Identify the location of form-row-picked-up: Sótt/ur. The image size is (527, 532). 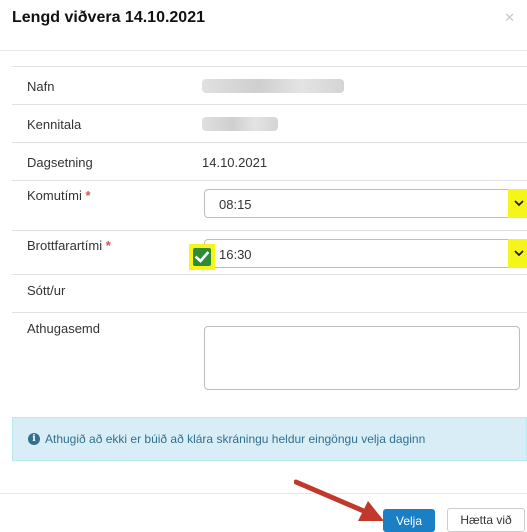
(269, 293).